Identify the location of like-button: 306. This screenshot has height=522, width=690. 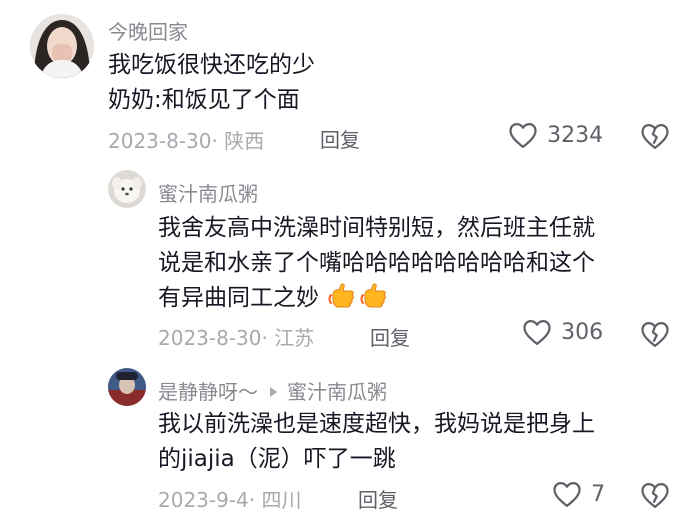
(562, 334).